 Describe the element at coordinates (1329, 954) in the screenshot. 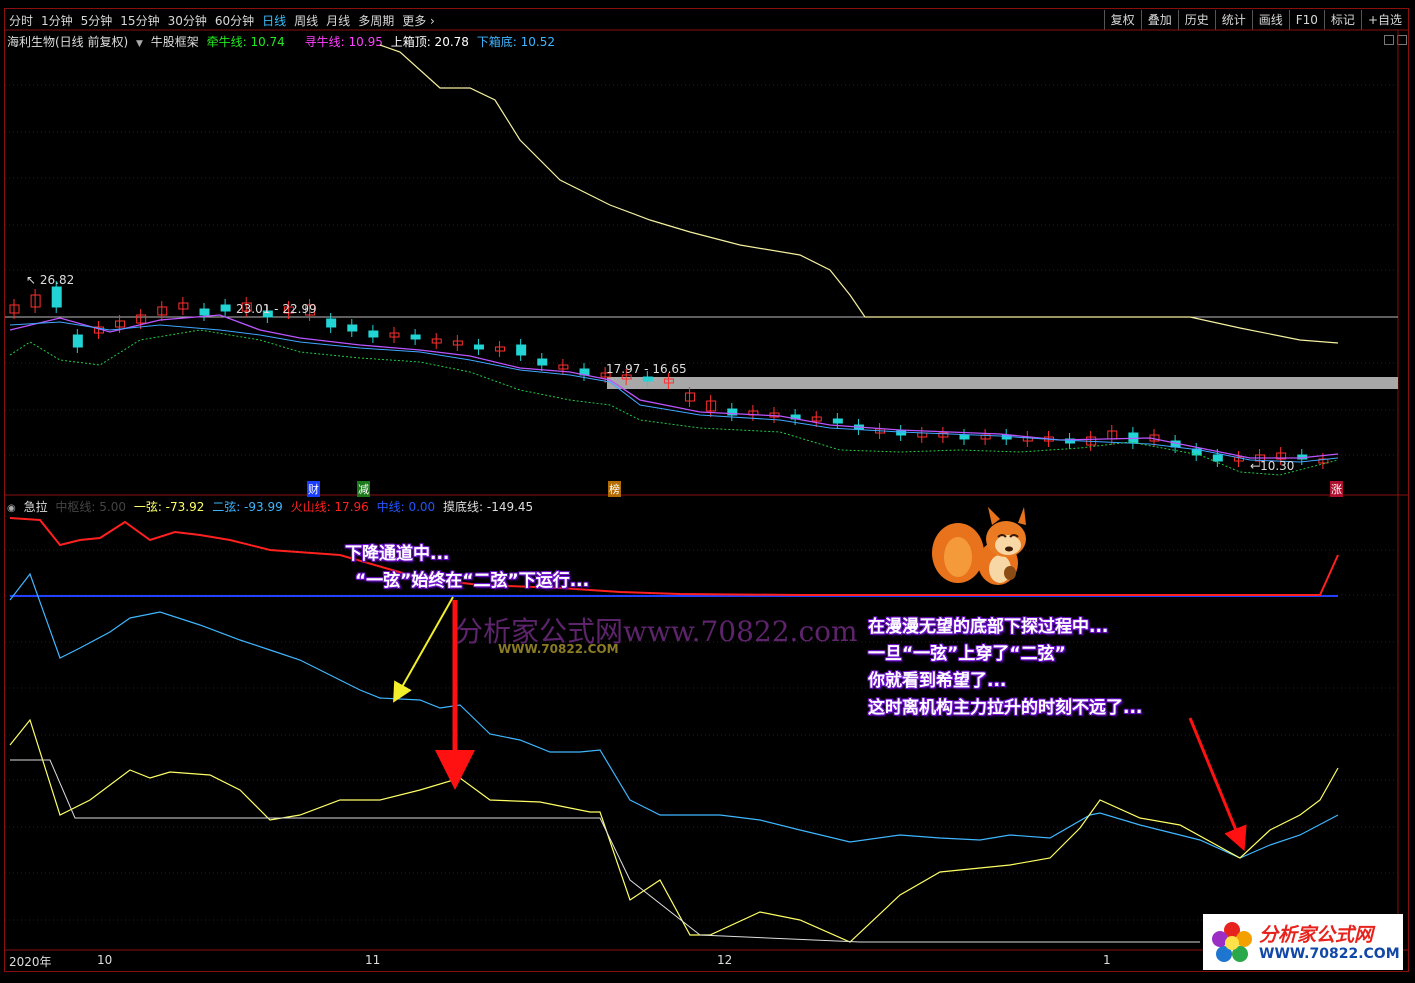

I see `logo-url: WWW.70822.COM` at that location.